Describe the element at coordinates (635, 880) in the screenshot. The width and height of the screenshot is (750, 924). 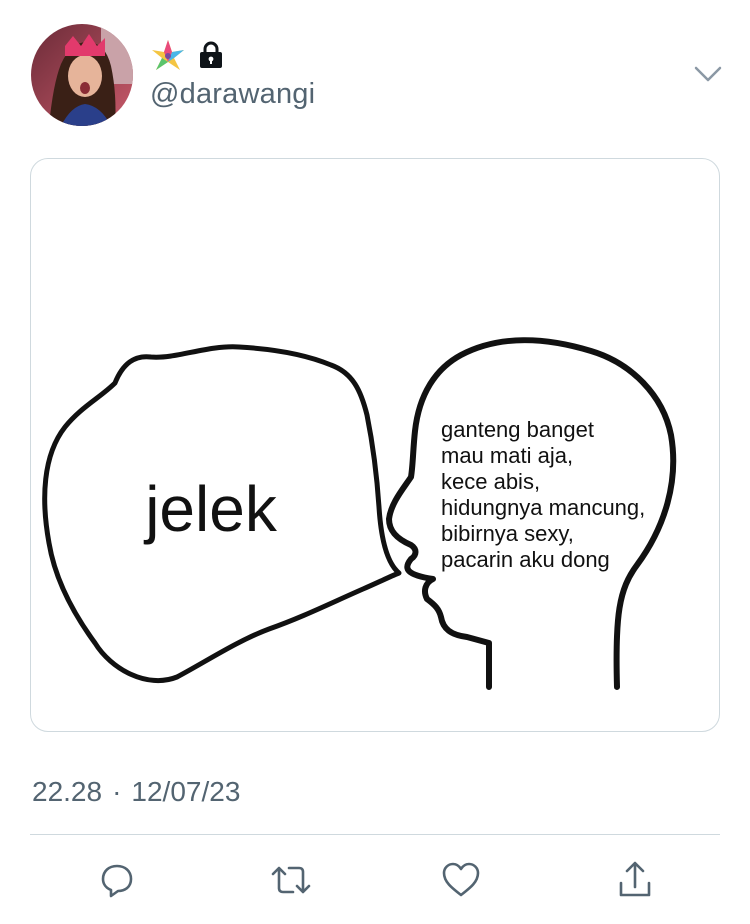
I see `share-icon` at that location.